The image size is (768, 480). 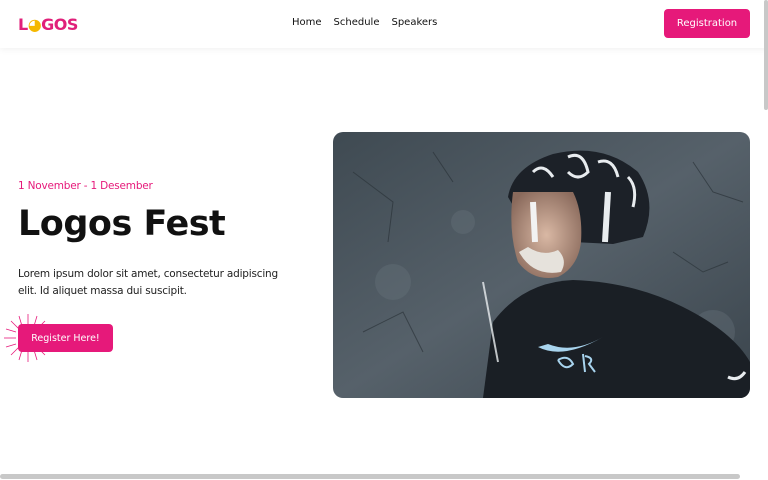 What do you see at coordinates (707, 23) in the screenshot?
I see `registration-button: Registration` at bounding box center [707, 23].